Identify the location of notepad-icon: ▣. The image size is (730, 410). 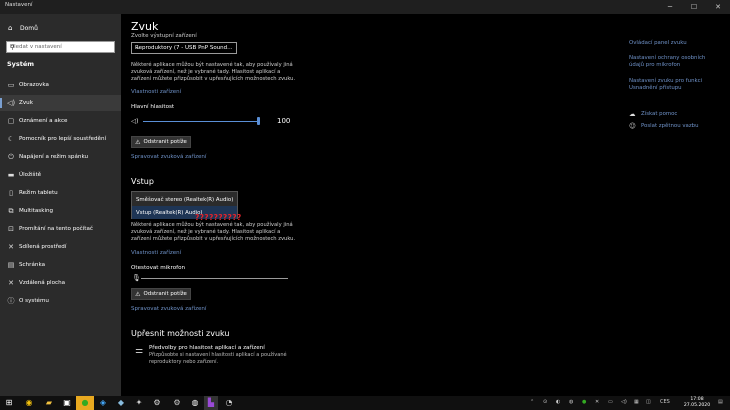
(67, 403).